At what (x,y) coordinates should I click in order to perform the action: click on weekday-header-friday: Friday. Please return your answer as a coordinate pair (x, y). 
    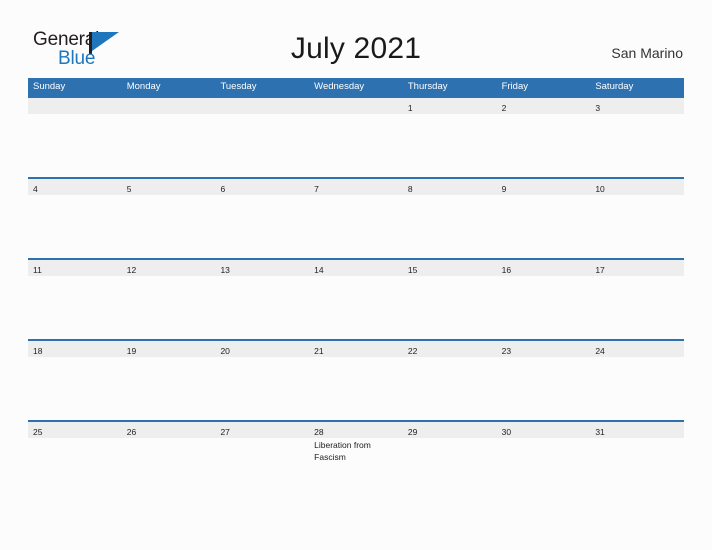
    Looking at the image, I should click on (514, 86).